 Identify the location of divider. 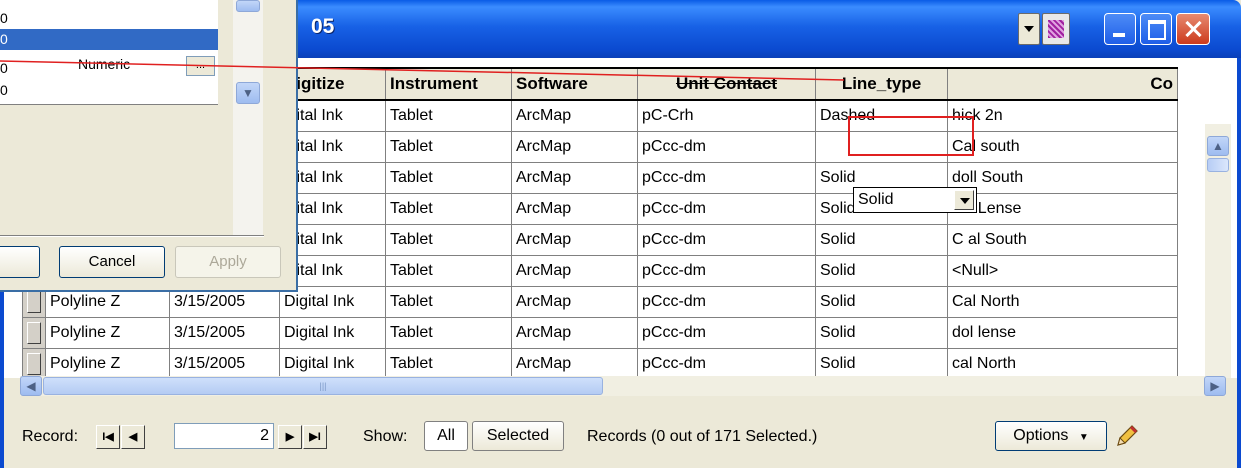
(132, 236).